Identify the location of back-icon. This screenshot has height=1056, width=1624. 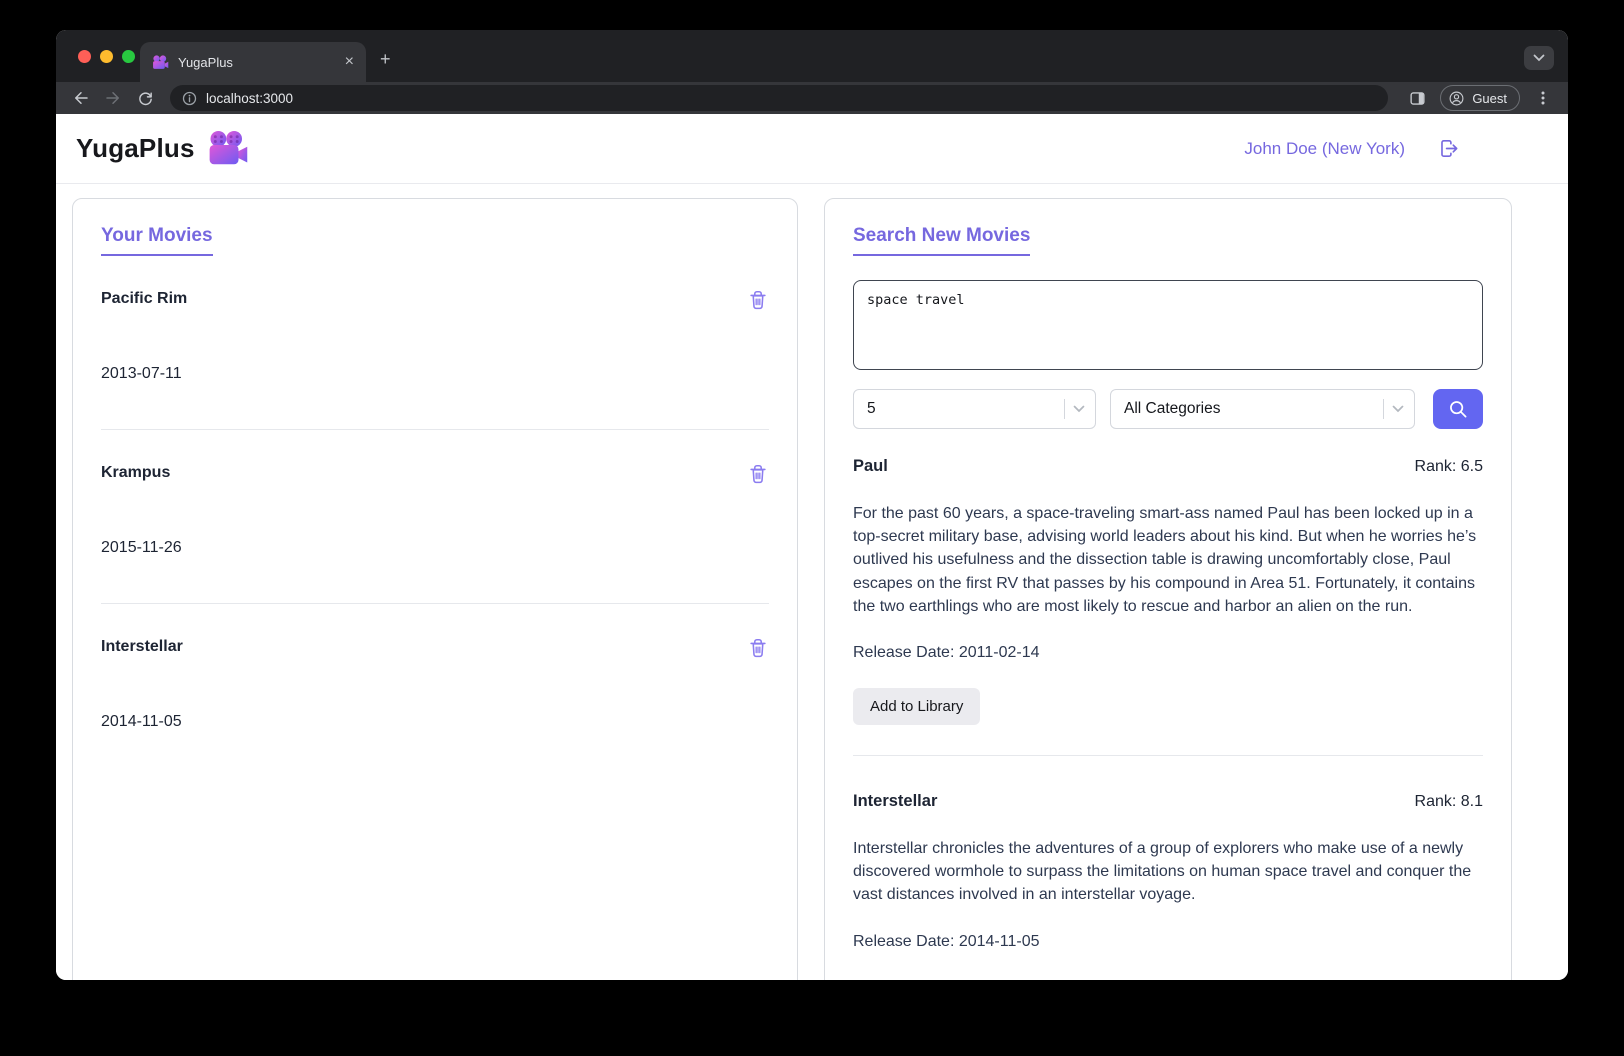
(81, 98).